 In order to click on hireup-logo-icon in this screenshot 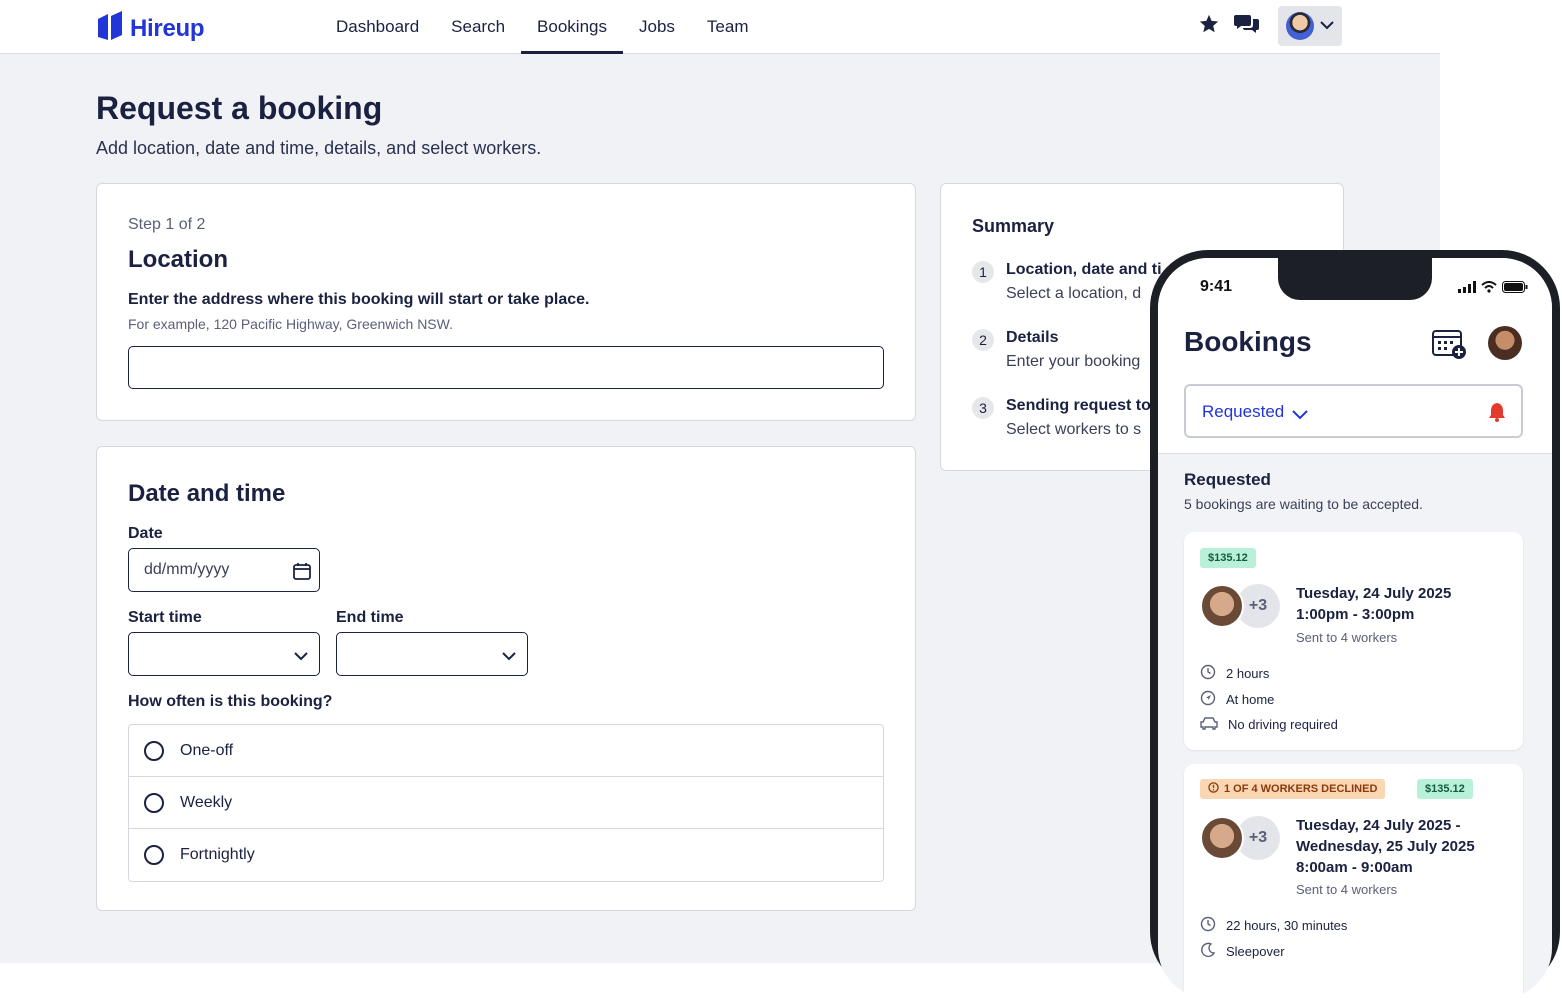, I will do `click(110, 28)`.